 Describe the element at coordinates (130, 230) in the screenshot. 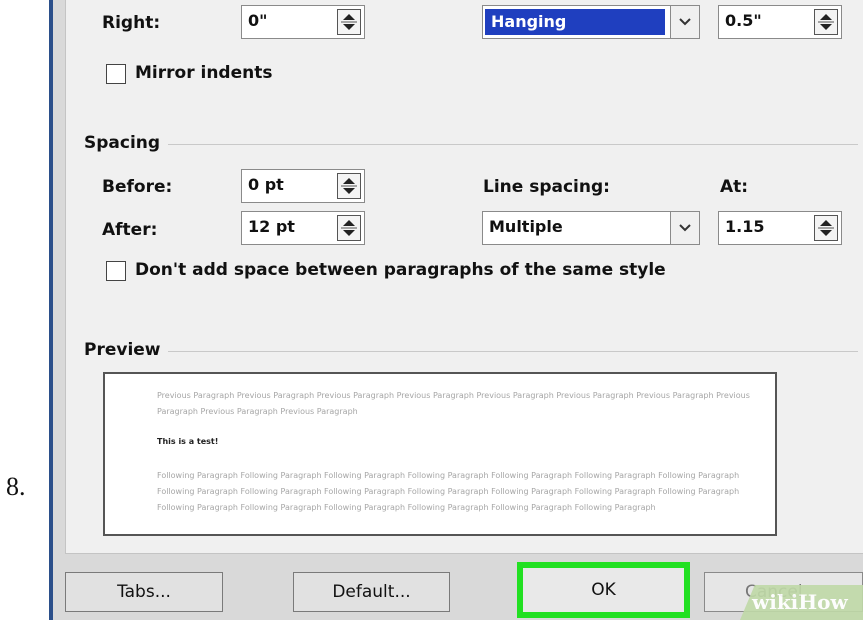

I see `after-label: After:` at that location.